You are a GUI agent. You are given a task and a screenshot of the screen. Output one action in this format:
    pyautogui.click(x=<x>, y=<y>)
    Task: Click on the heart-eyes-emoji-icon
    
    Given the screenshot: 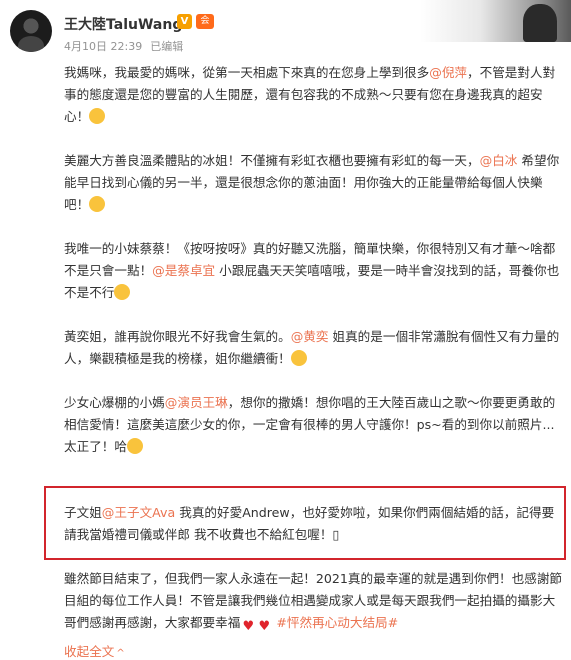 What is the action you would take?
    pyautogui.click(x=134, y=446)
    